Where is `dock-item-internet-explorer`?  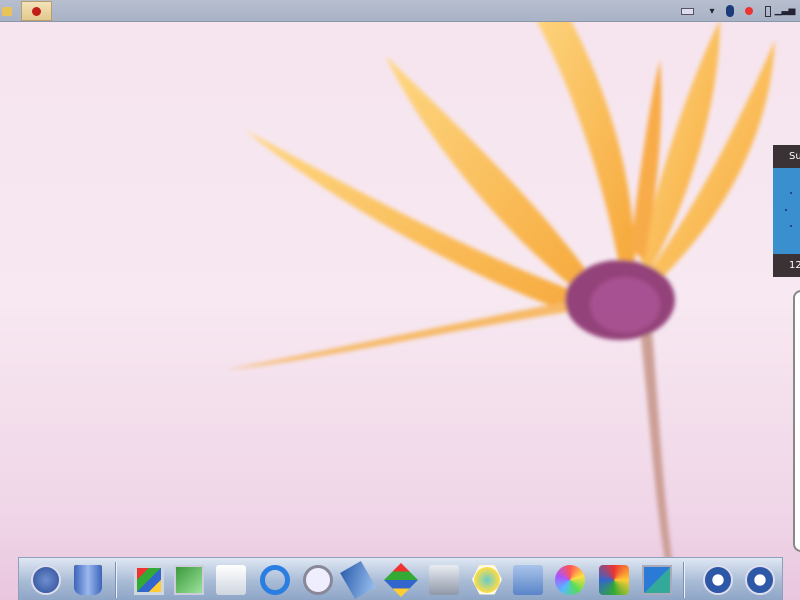
dock-item-internet-explorer is located at coordinates (275, 579).